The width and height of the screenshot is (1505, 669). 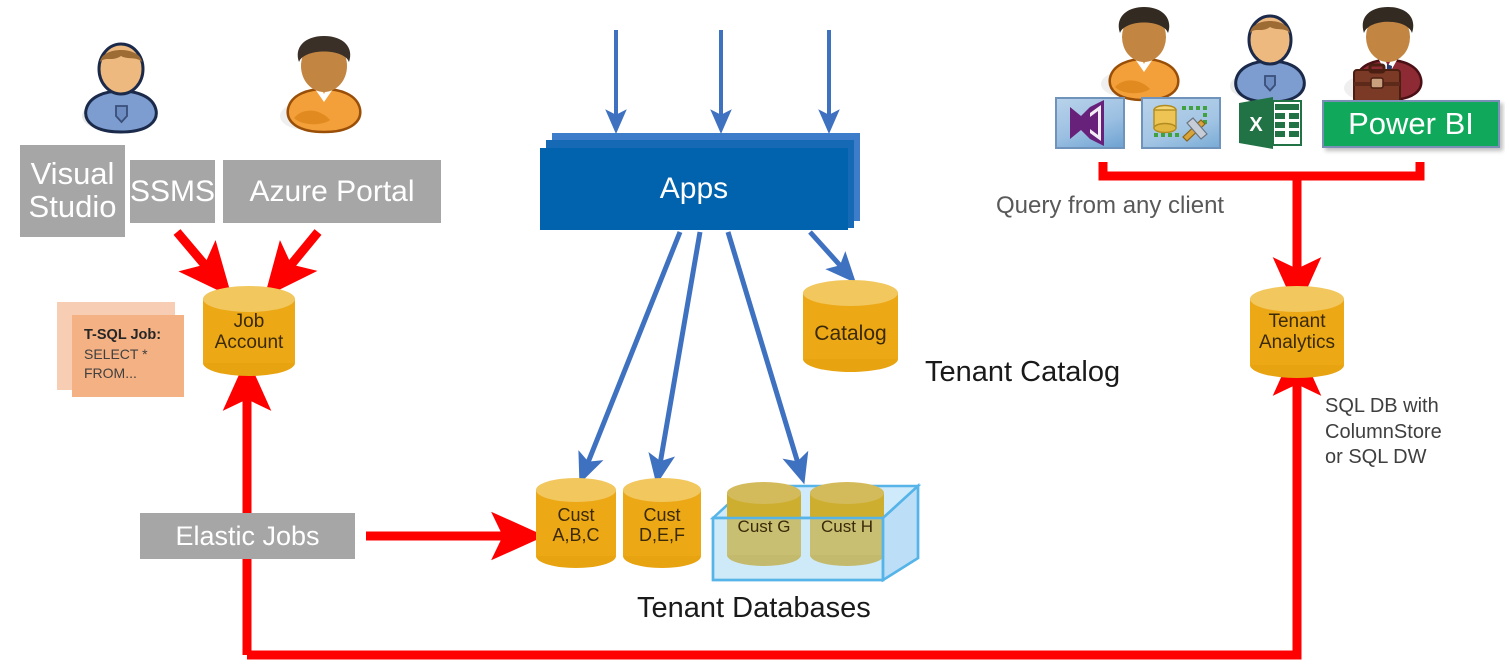 I want to click on arrow-into-apps, so click(x=722, y=82).